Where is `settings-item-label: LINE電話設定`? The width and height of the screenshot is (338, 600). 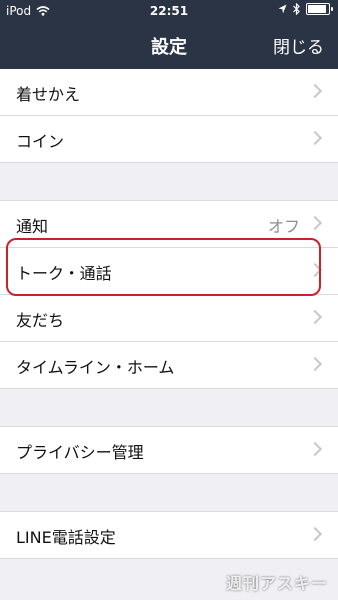 settings-item-label: LINE電話設定 is located at coordinates (66, 537).